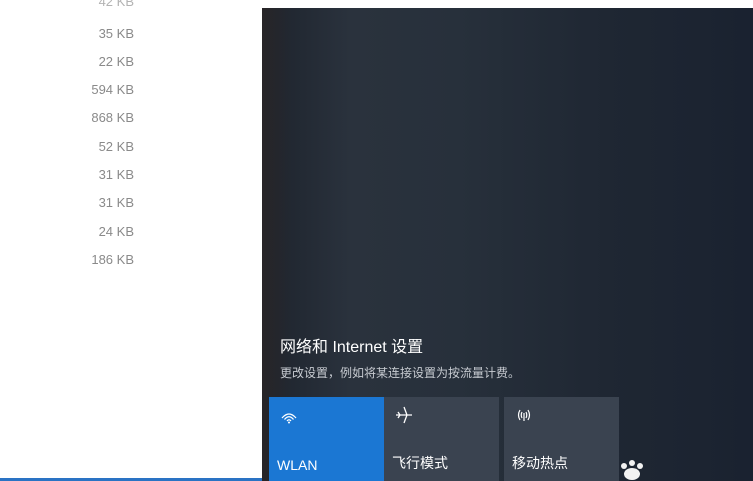 The height and width of the screenshot is (481, 753). I want to click on wlan-toggle-tile: WLAN, so click(326, 439).